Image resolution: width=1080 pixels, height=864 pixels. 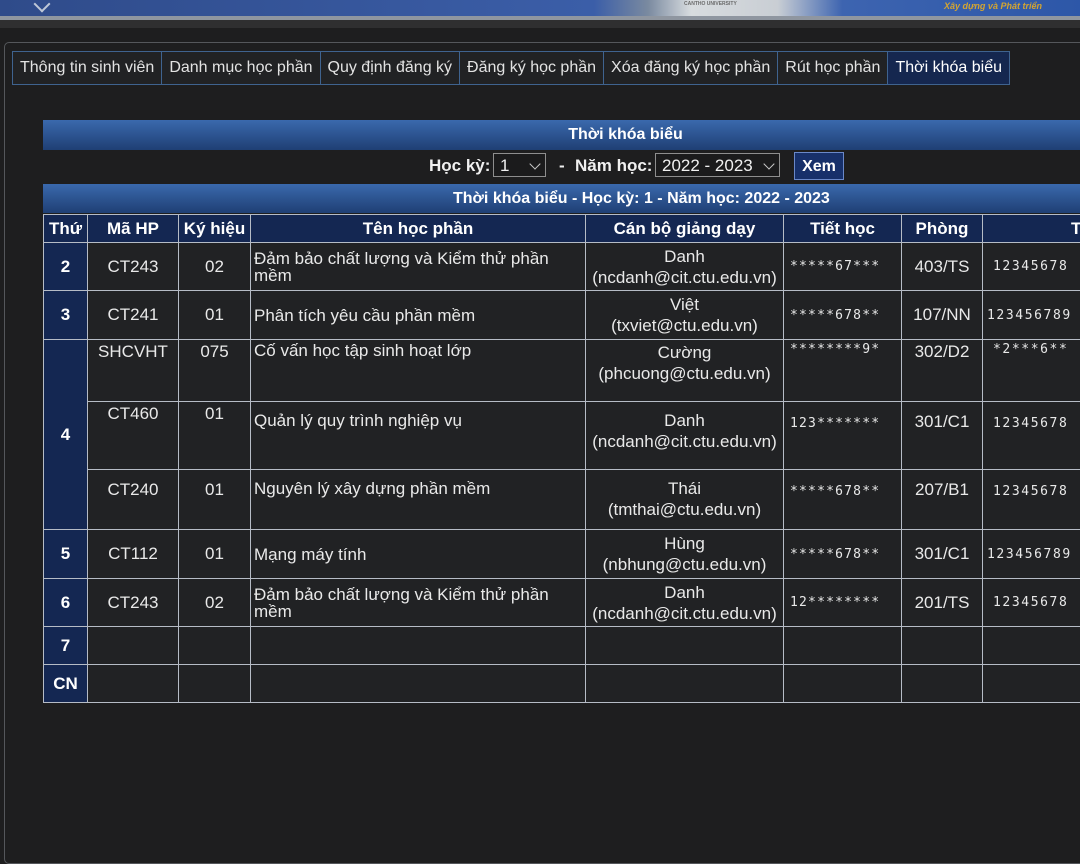 I want to click on day-cell: 6, so click(x=66, y=603).